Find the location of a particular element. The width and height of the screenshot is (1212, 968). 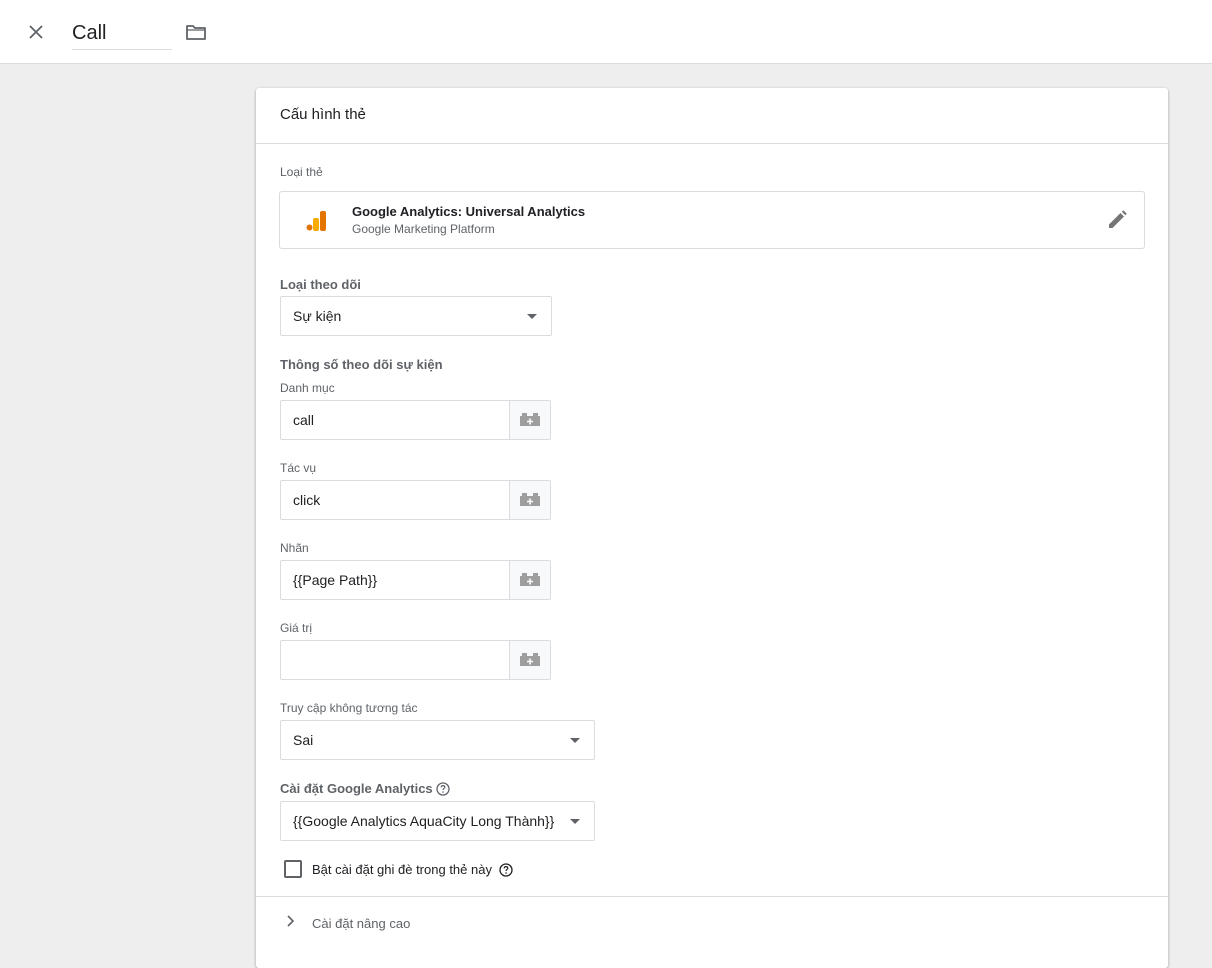

track-type-label: Loại theo dõi is located at coordinates (320, 284).